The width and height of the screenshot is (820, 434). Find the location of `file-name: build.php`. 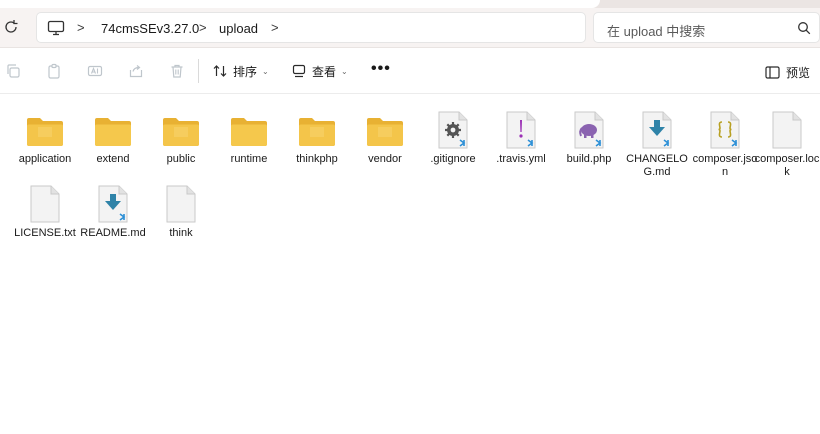

file-name: build.php is located at coordinates (589, 159).